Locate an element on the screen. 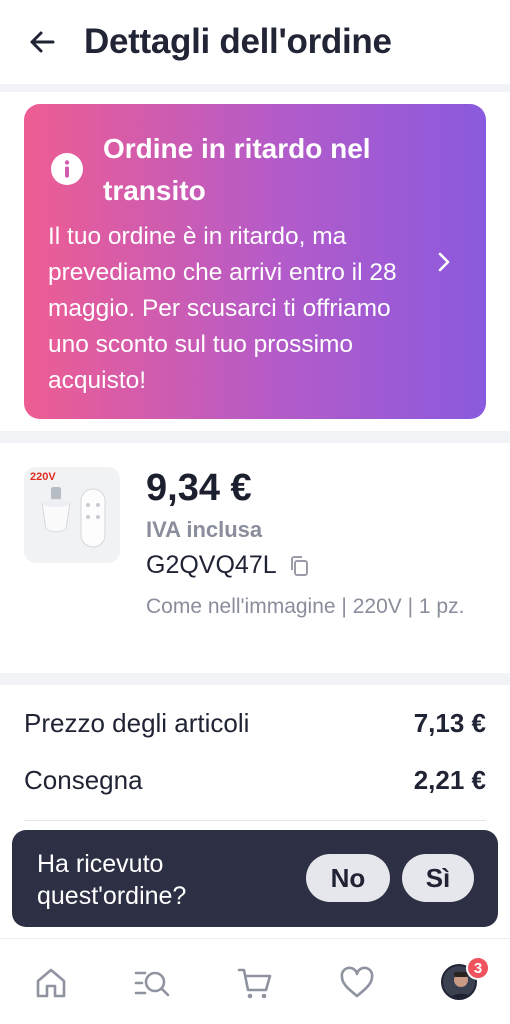 This screenshot has height=1024, width=510. info-icon is located at coordinates (67, 169).